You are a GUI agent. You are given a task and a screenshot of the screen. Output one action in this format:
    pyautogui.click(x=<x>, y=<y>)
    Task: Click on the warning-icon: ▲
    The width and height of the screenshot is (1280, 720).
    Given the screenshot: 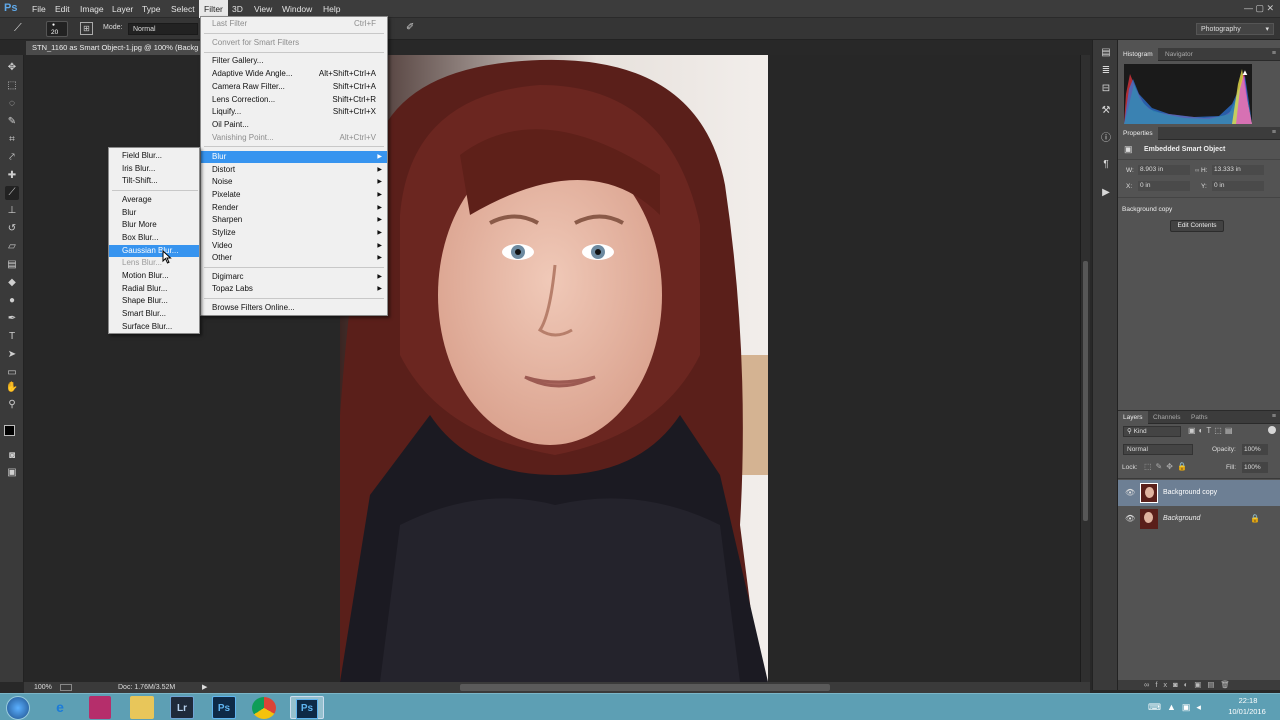 What is the action you would take?
    pyautogui.click(x=1245, y=72)
    